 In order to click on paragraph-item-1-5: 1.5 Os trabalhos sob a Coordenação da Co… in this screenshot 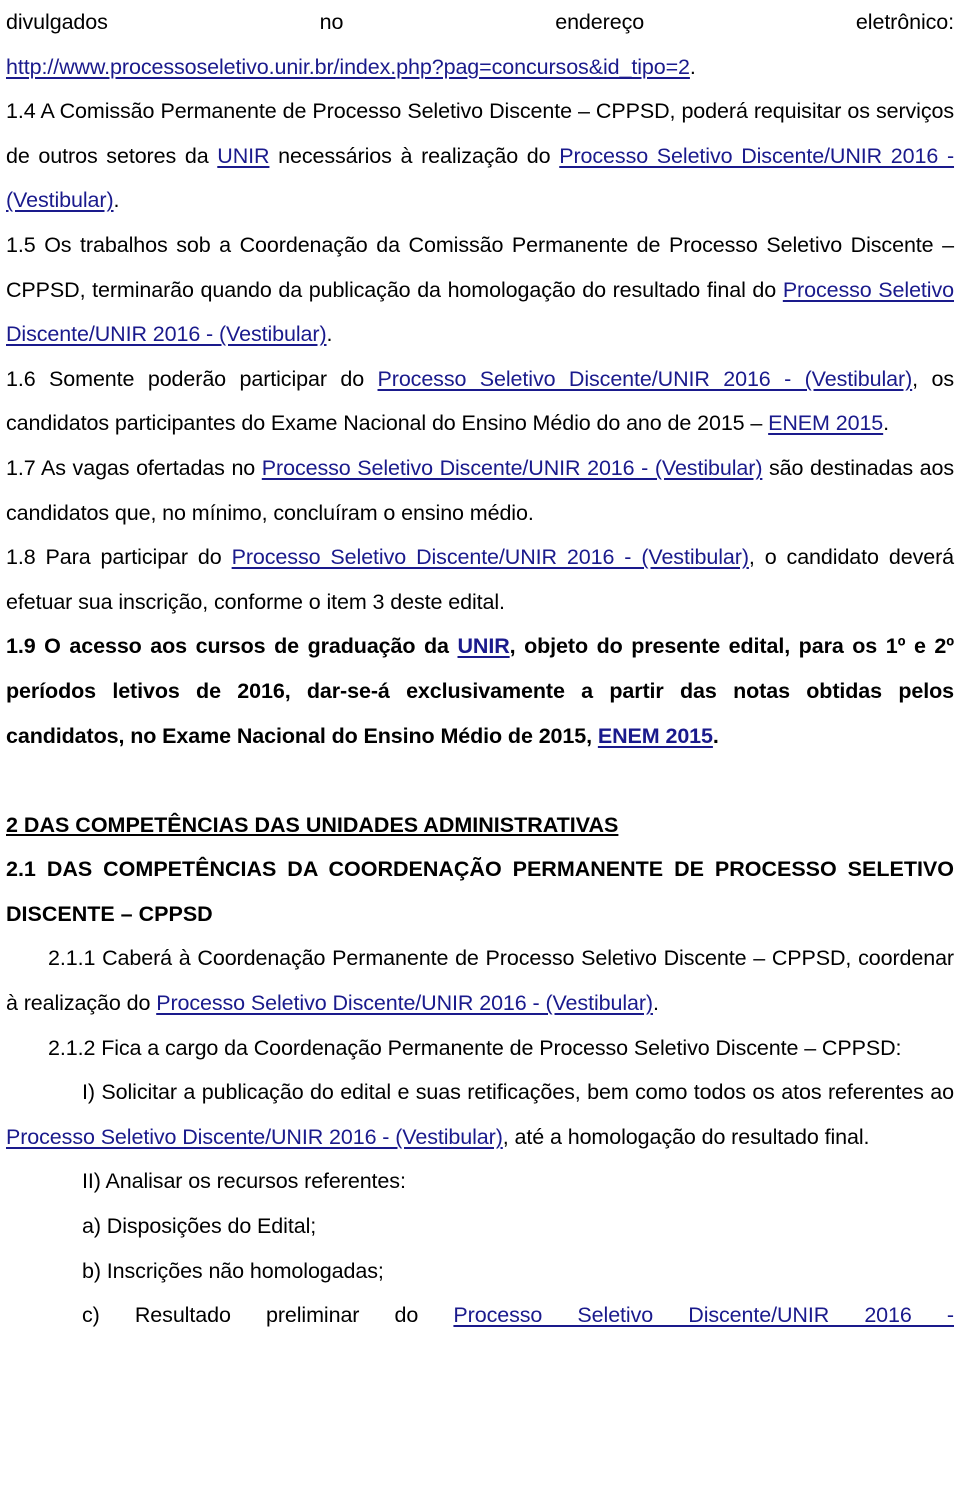, I will do `click(480, 290)`.